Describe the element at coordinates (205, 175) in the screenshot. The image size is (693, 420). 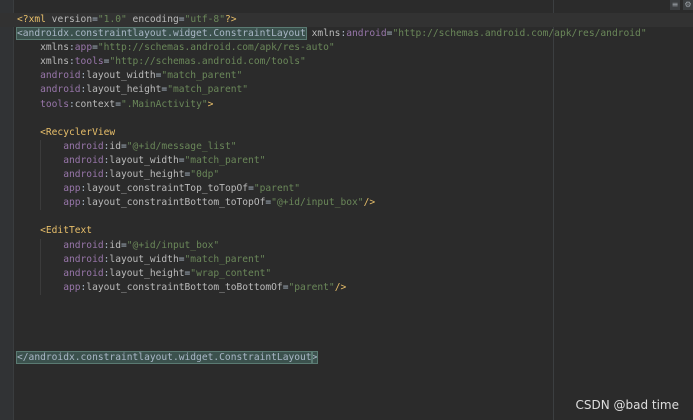
I see `code-token: "0dp"` at that location.